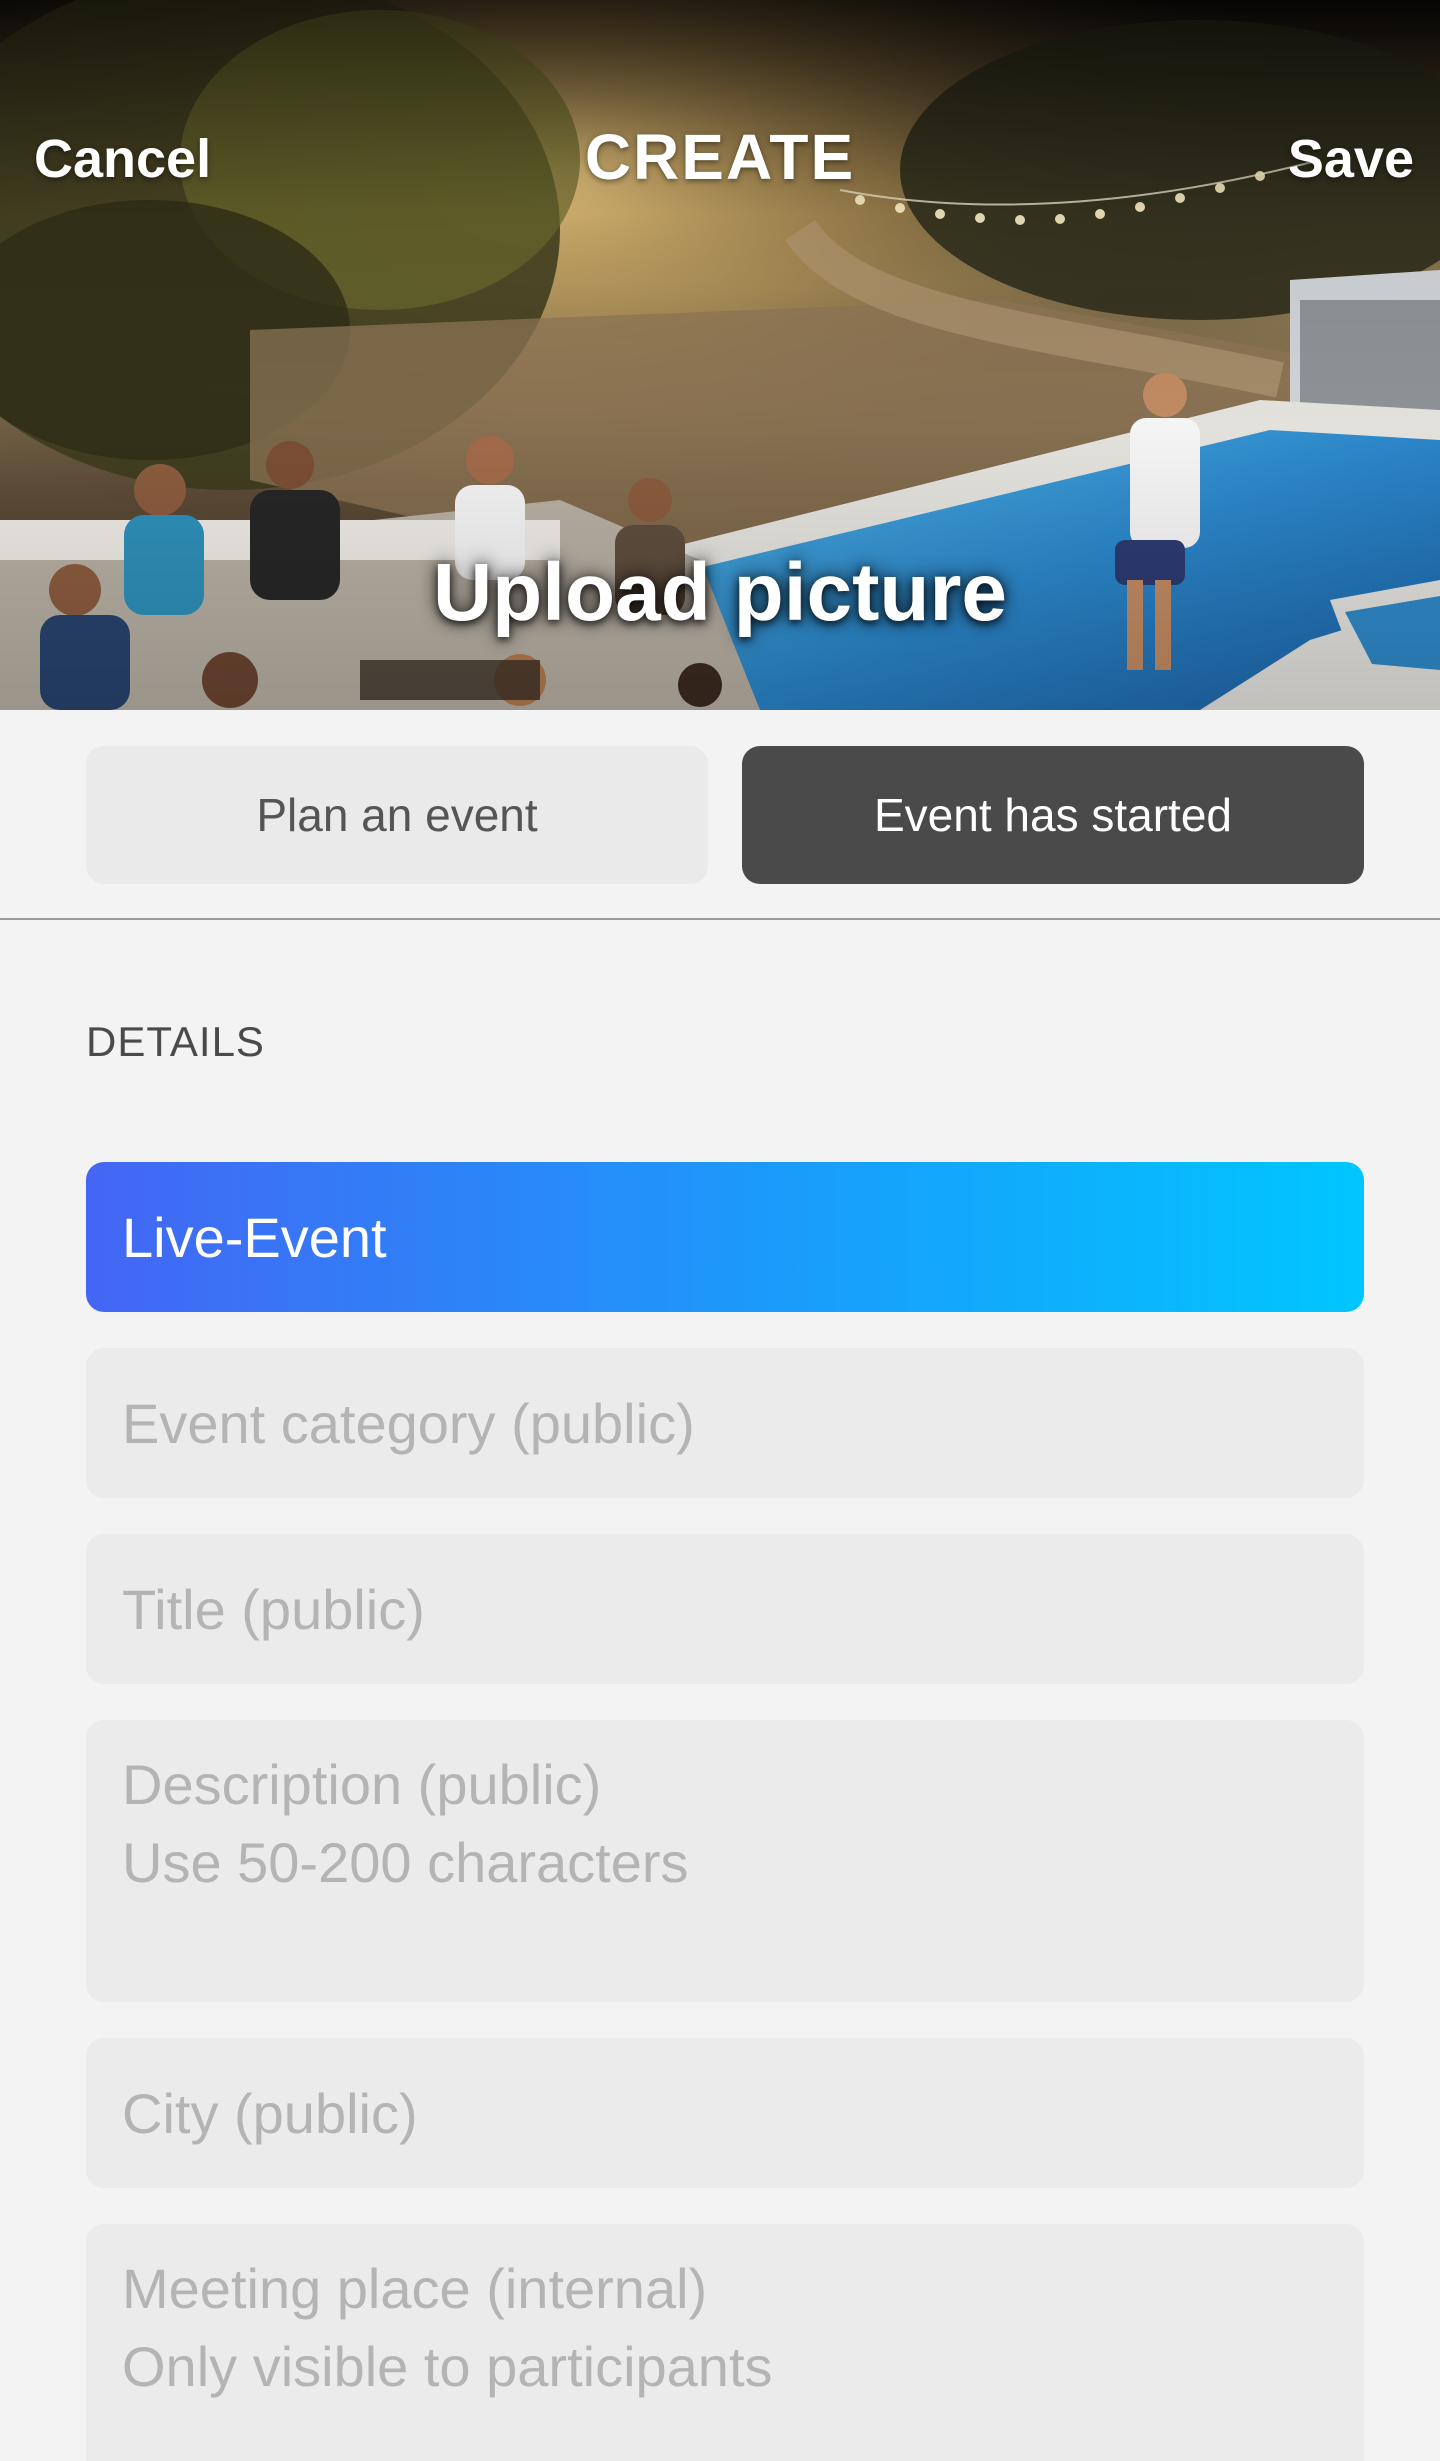  Describe the element at coordinates (405, 1862) in the screenshot. I see `description-placeholder-line2: Use 50-200 characters` at that location.